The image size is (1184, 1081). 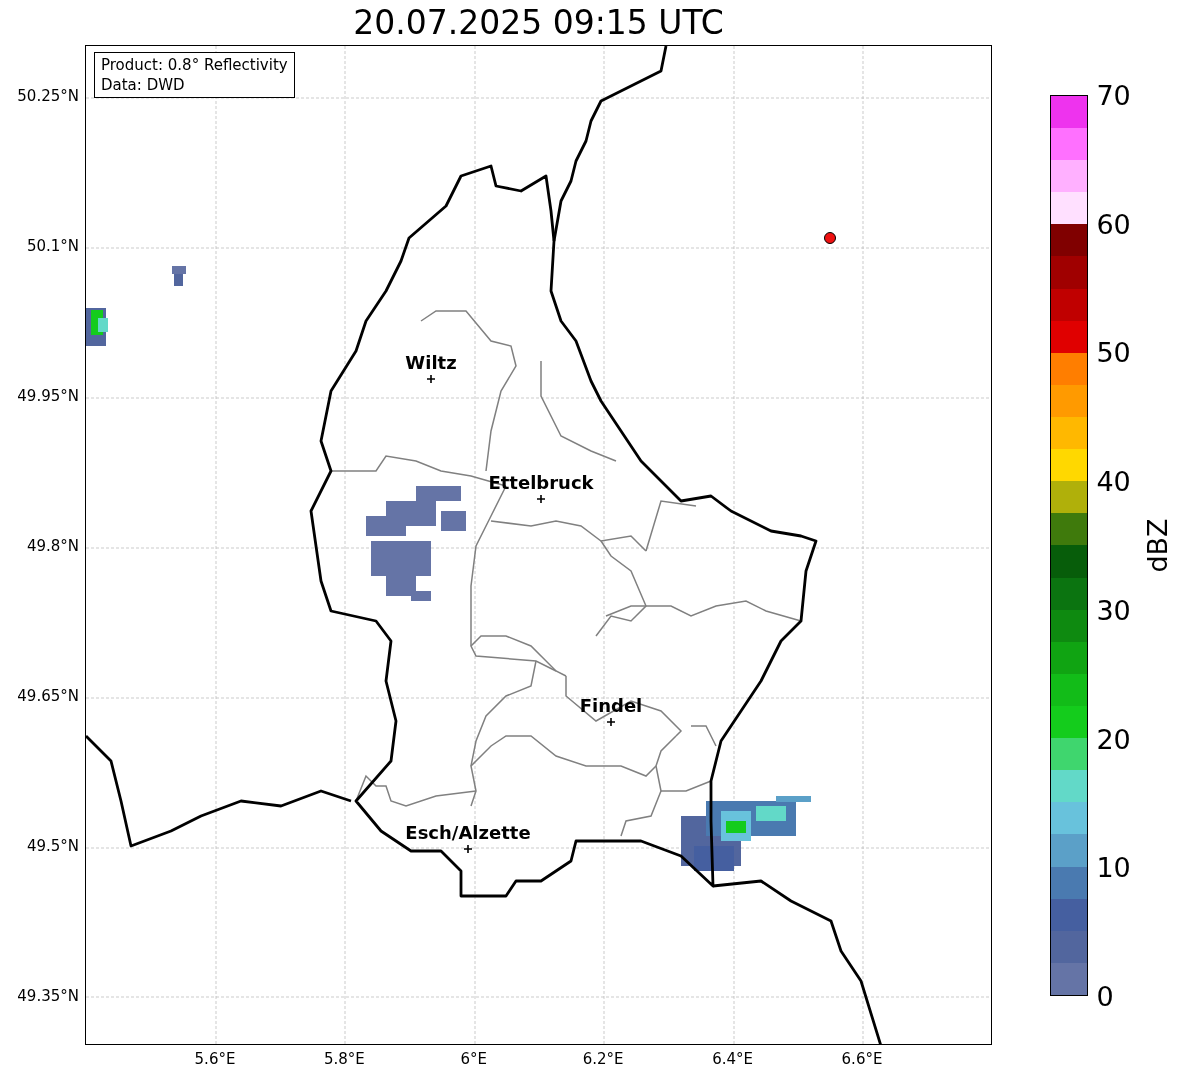 I want to click on longitude-label: 5.6°E, so click(x=215, y=1059).